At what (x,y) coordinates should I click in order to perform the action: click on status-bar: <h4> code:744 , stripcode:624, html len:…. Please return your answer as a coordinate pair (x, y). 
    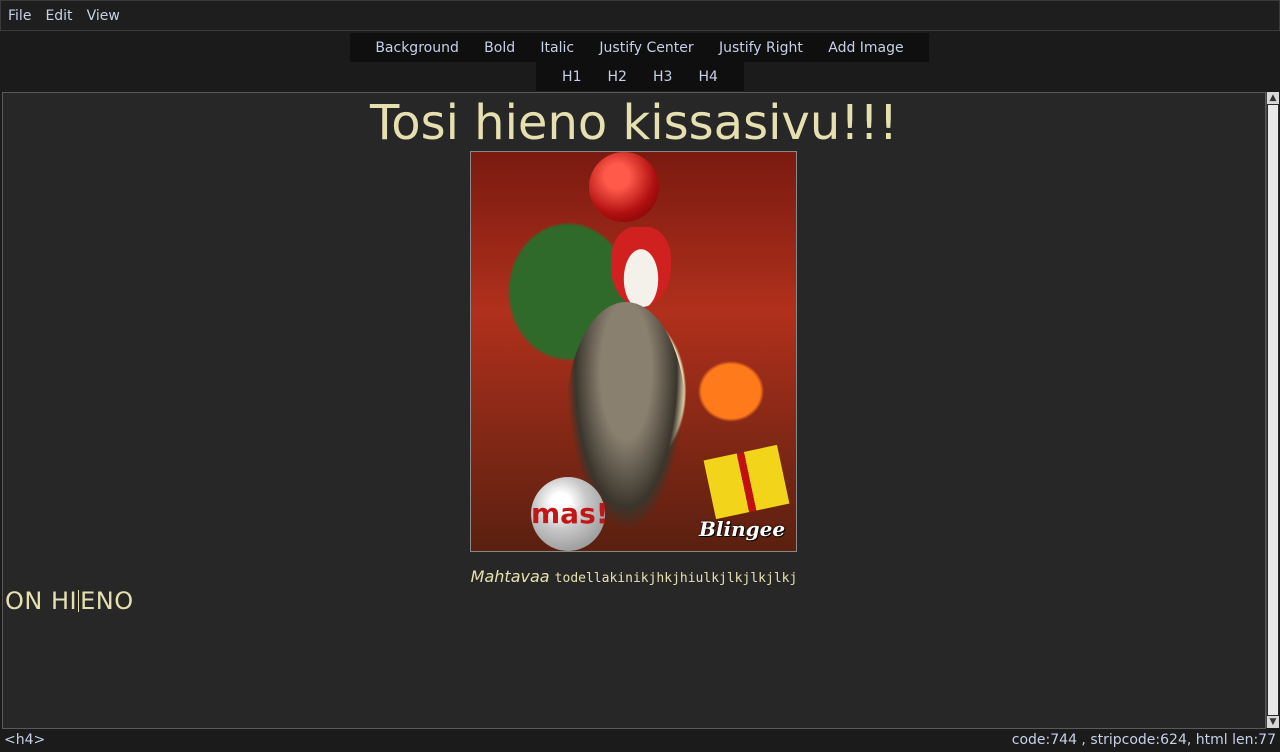
    Looking at the image, I should click on (640, 741).